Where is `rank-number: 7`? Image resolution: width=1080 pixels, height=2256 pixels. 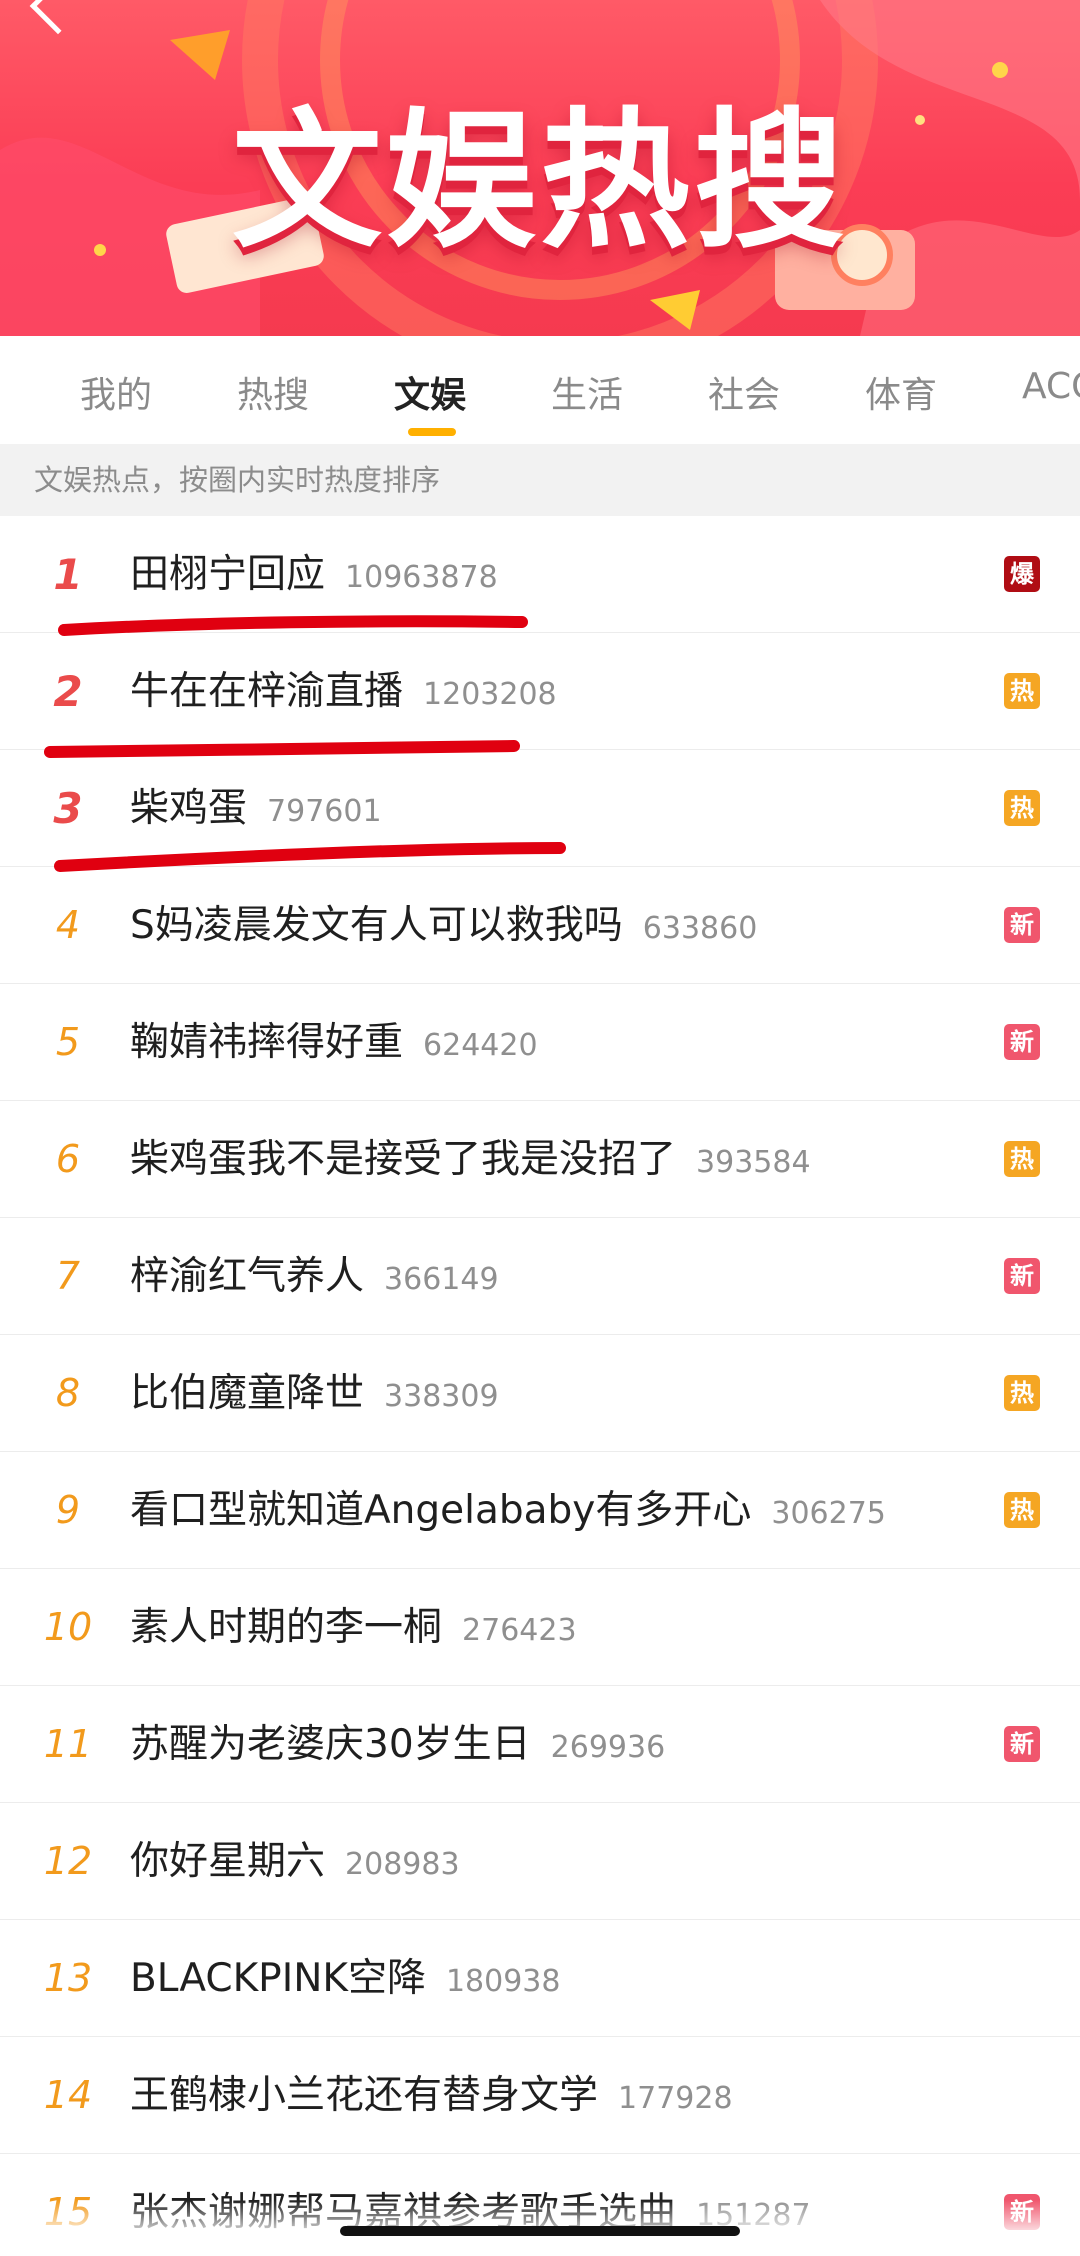 rank-number: 7 is located at coordinates (68, 1276).